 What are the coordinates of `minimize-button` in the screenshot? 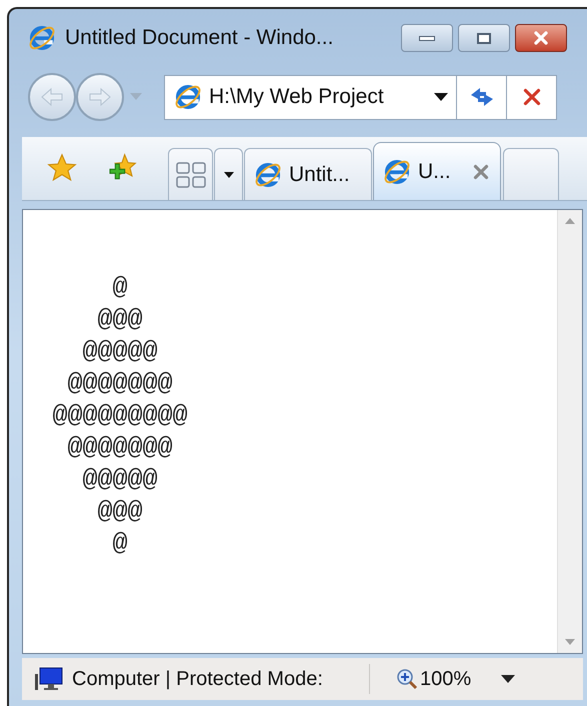 It's located at (427, 38).